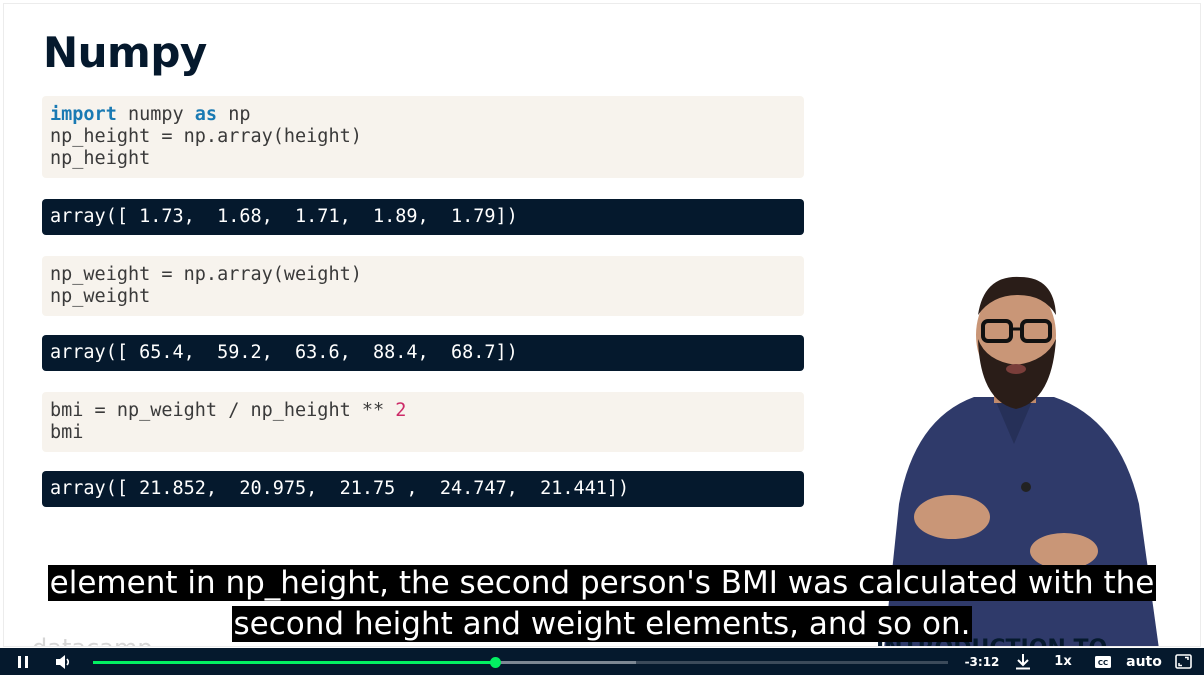  I want to click on fullscreen-icon, so click(1183, 661).